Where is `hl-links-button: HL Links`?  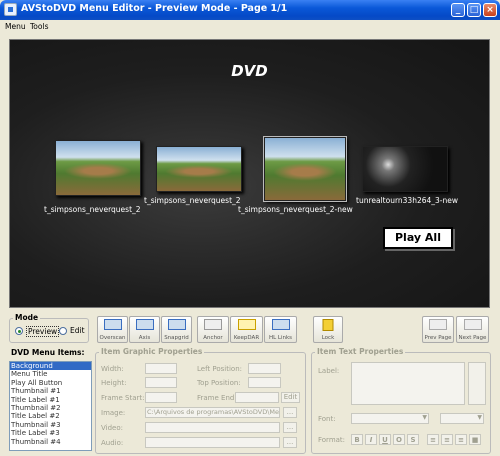 hl-links-button: HL Links is located at coordinates (280, 329).